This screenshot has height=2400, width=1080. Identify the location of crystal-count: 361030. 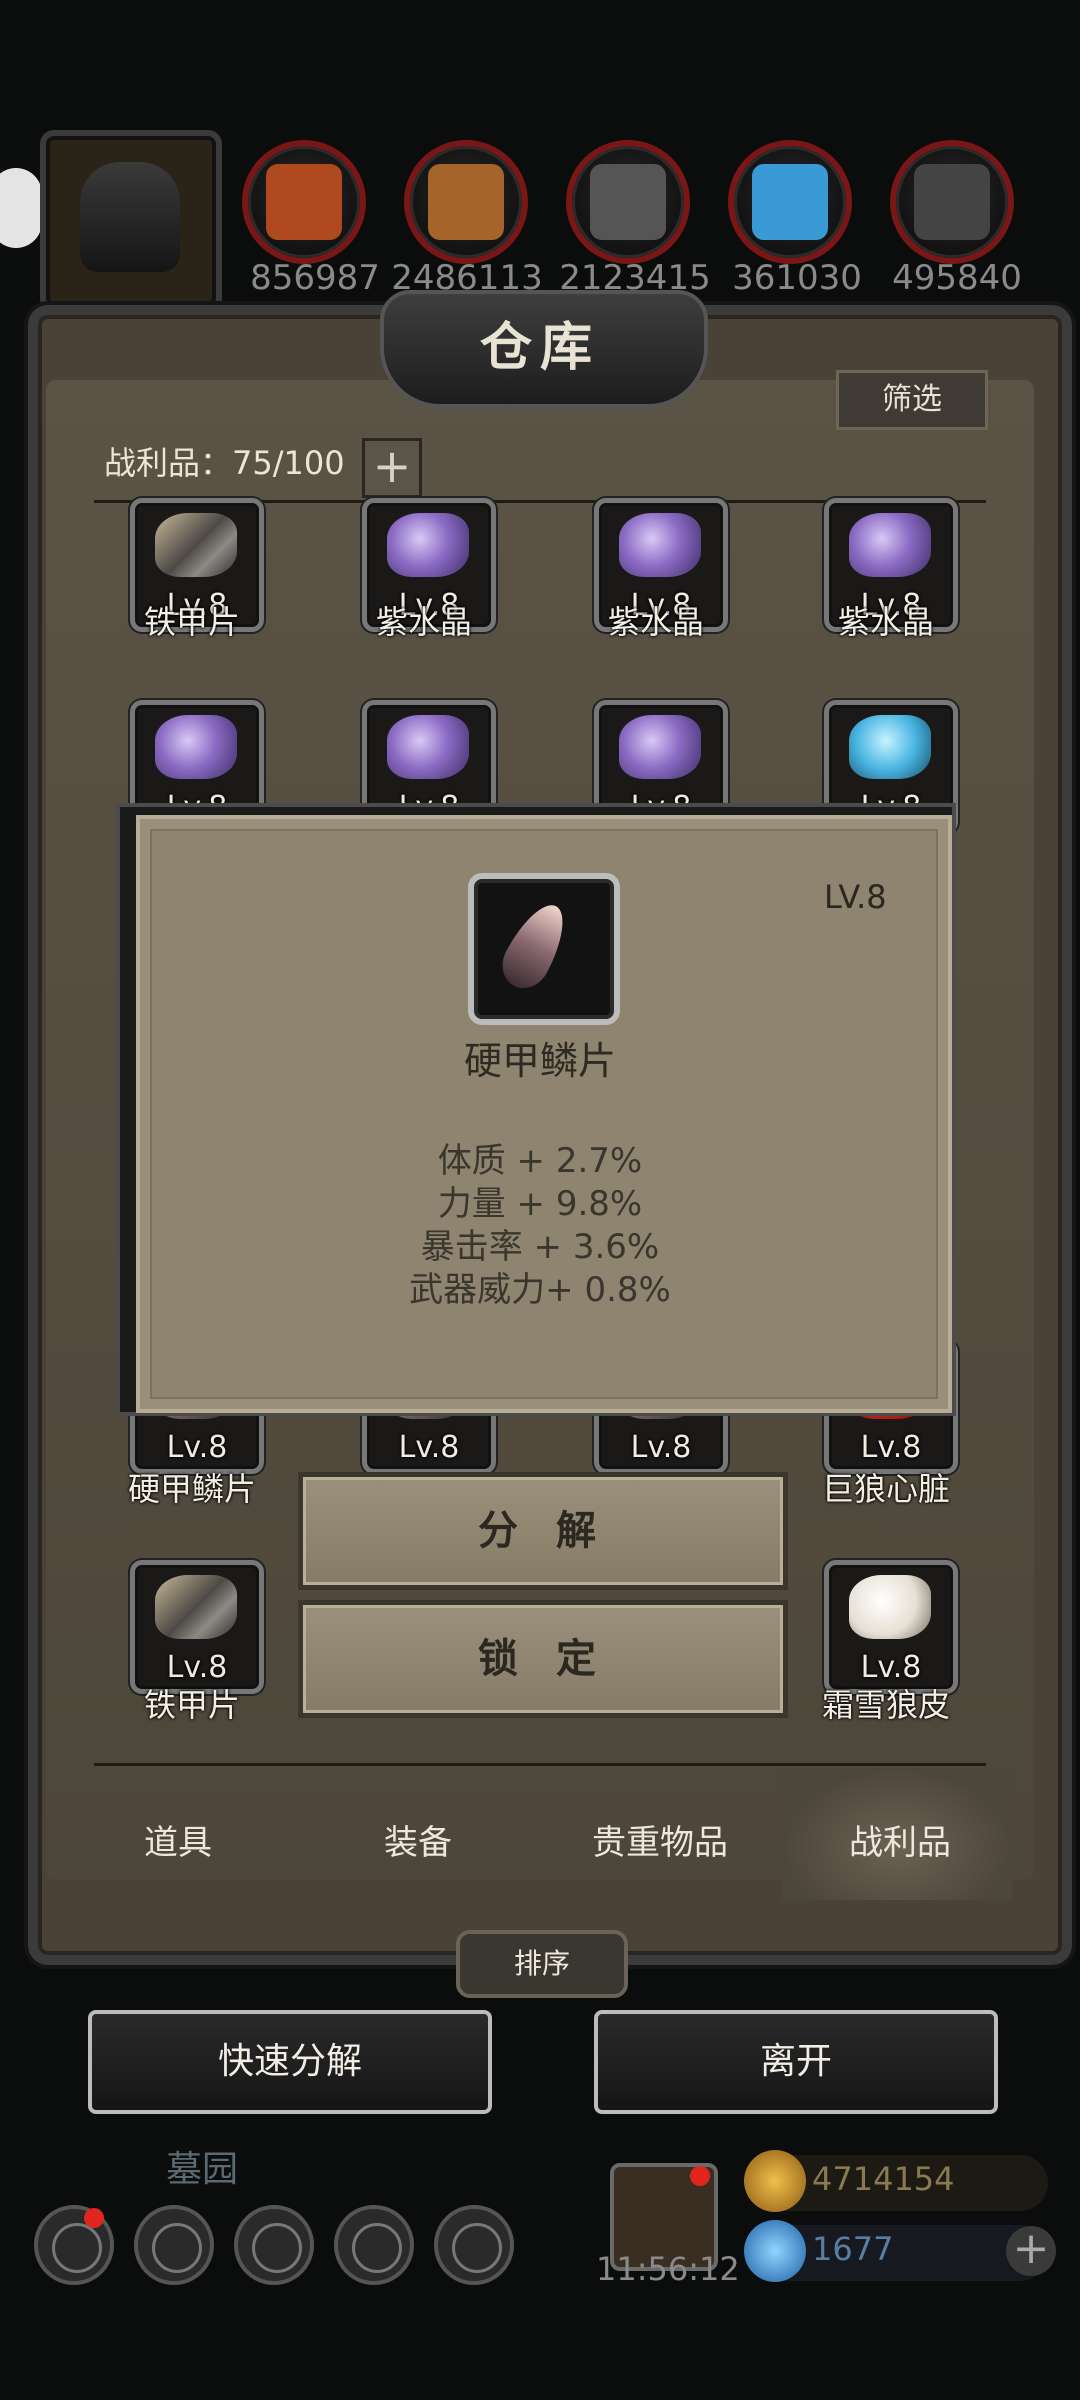
(797, 278).